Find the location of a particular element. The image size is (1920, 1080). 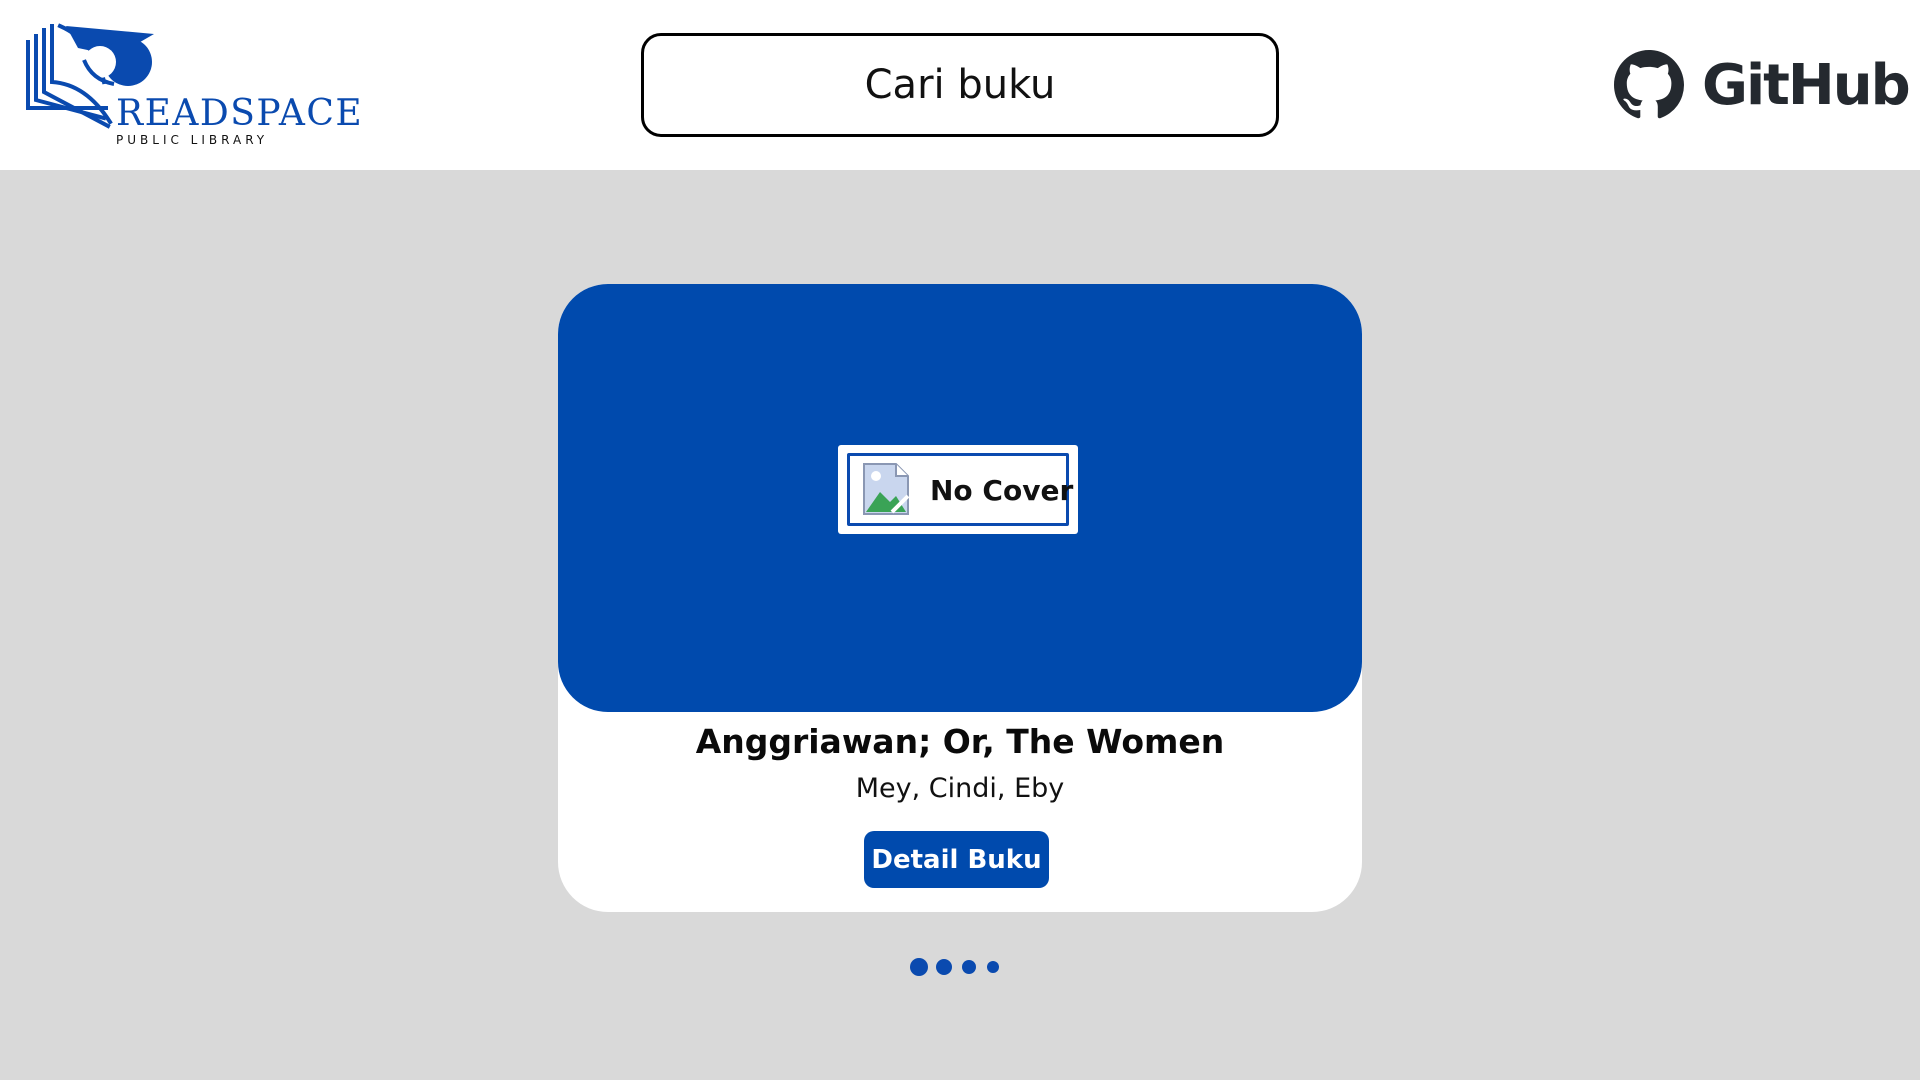

github-label: GitHub is located at coordinates (1806, 85).